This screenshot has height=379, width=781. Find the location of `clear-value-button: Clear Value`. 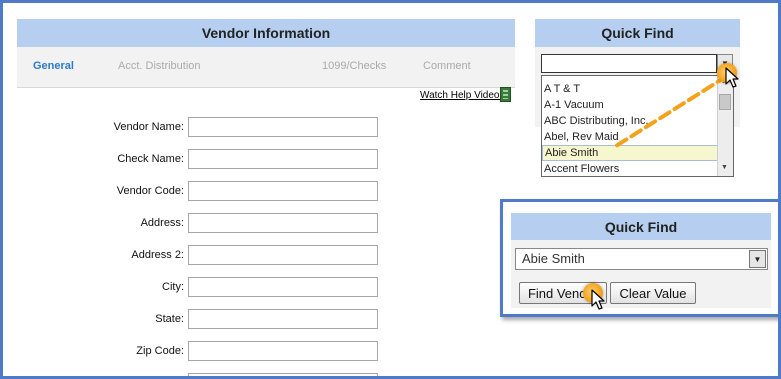

clear-value-button: Clear Value is located at coordinates (653, 293).